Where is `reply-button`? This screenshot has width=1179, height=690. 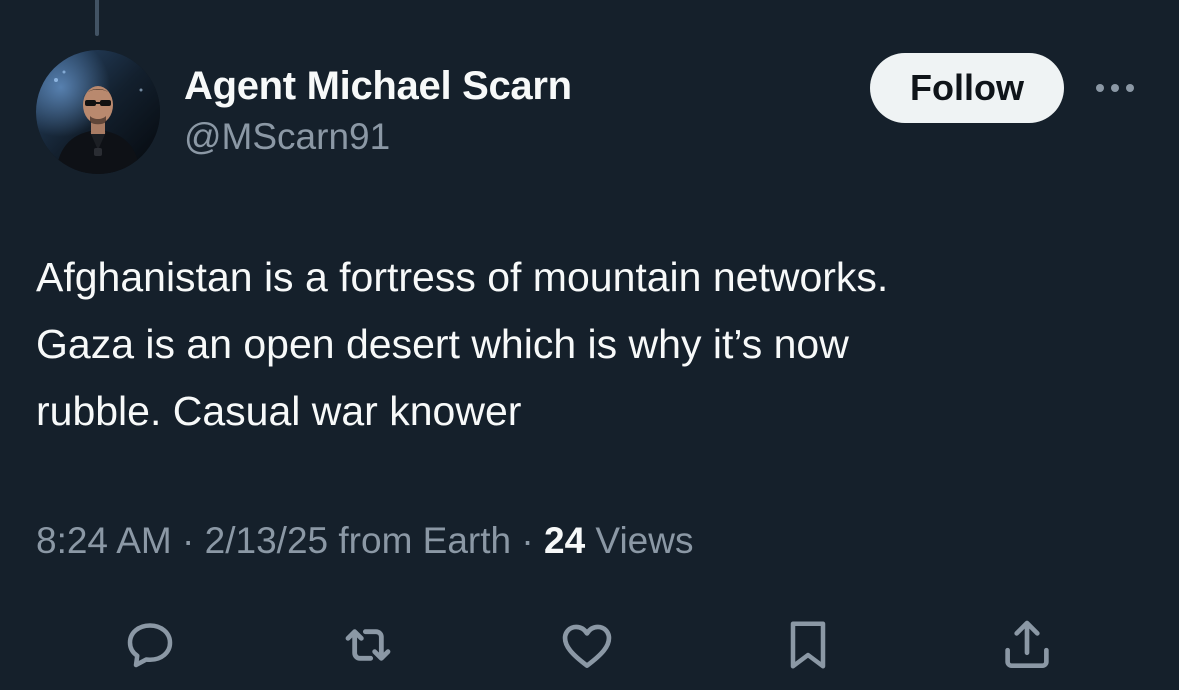 reply-button is located at coordinates (150, 645).